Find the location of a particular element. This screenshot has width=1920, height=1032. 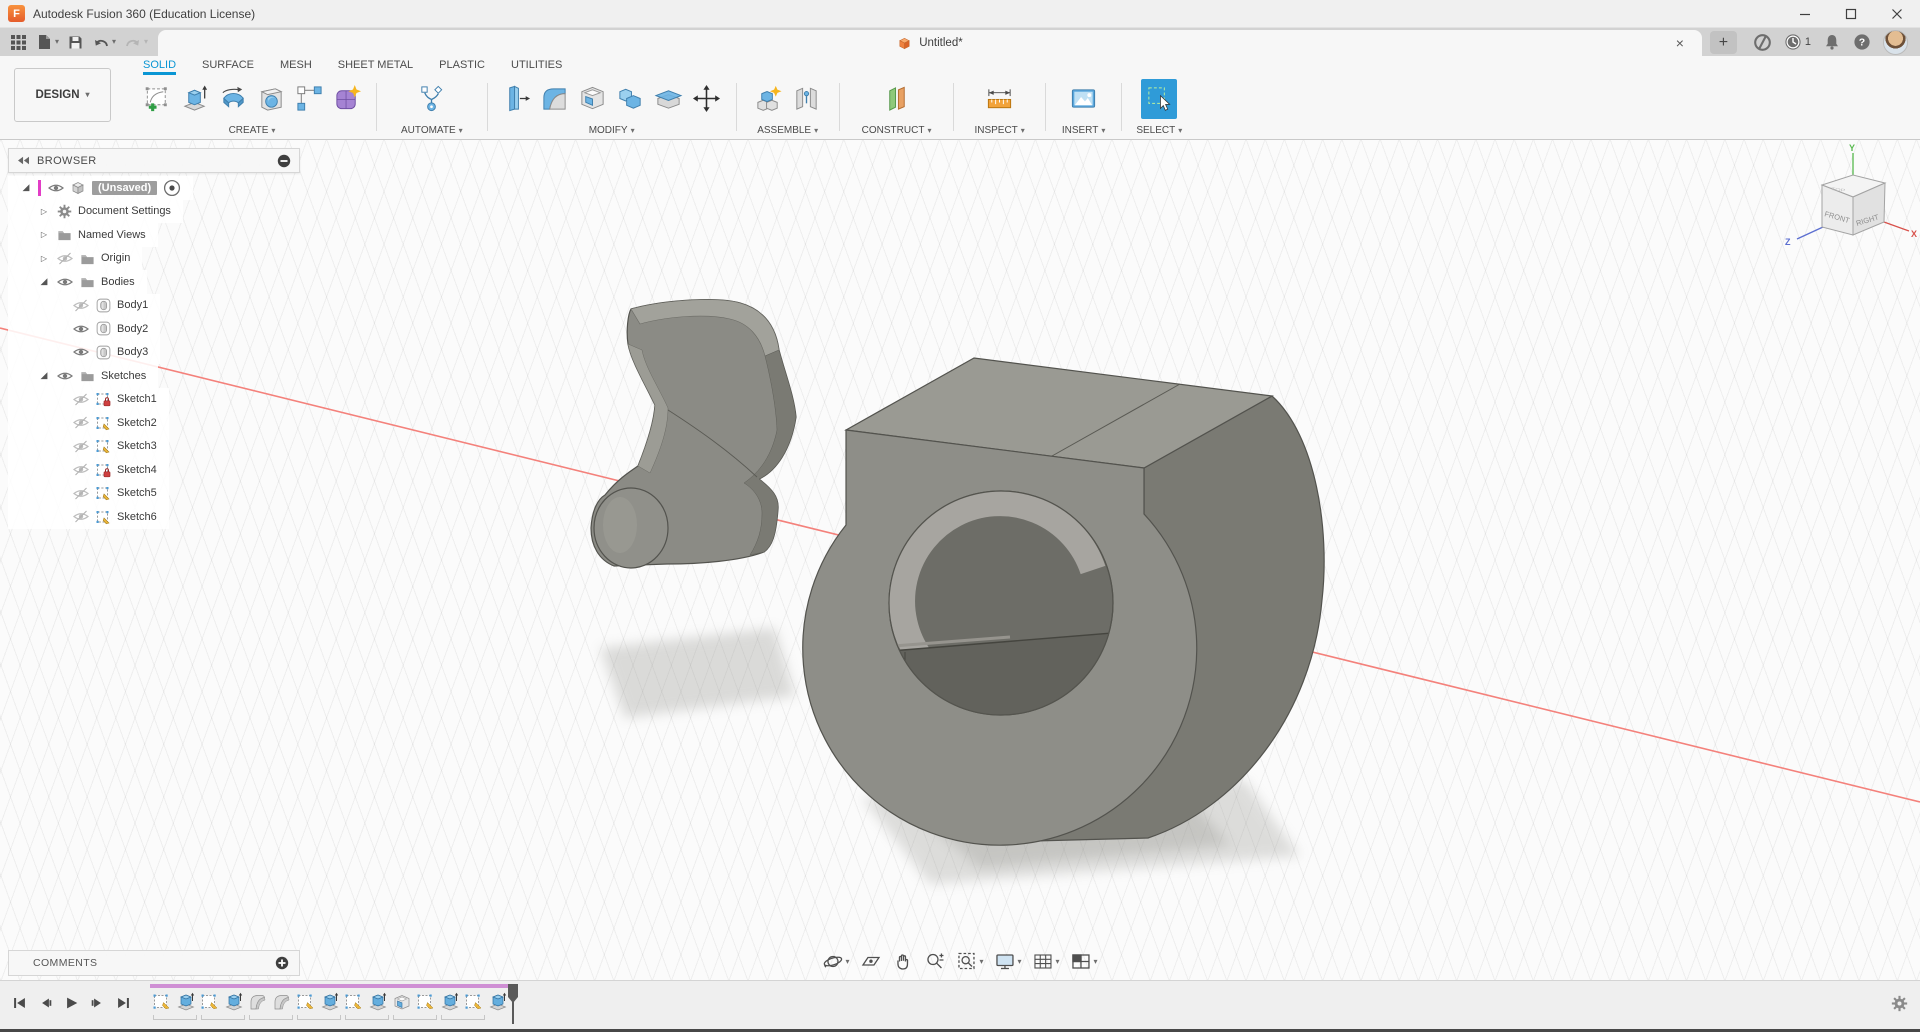

look-at-button is located at coordinates (870, 961).